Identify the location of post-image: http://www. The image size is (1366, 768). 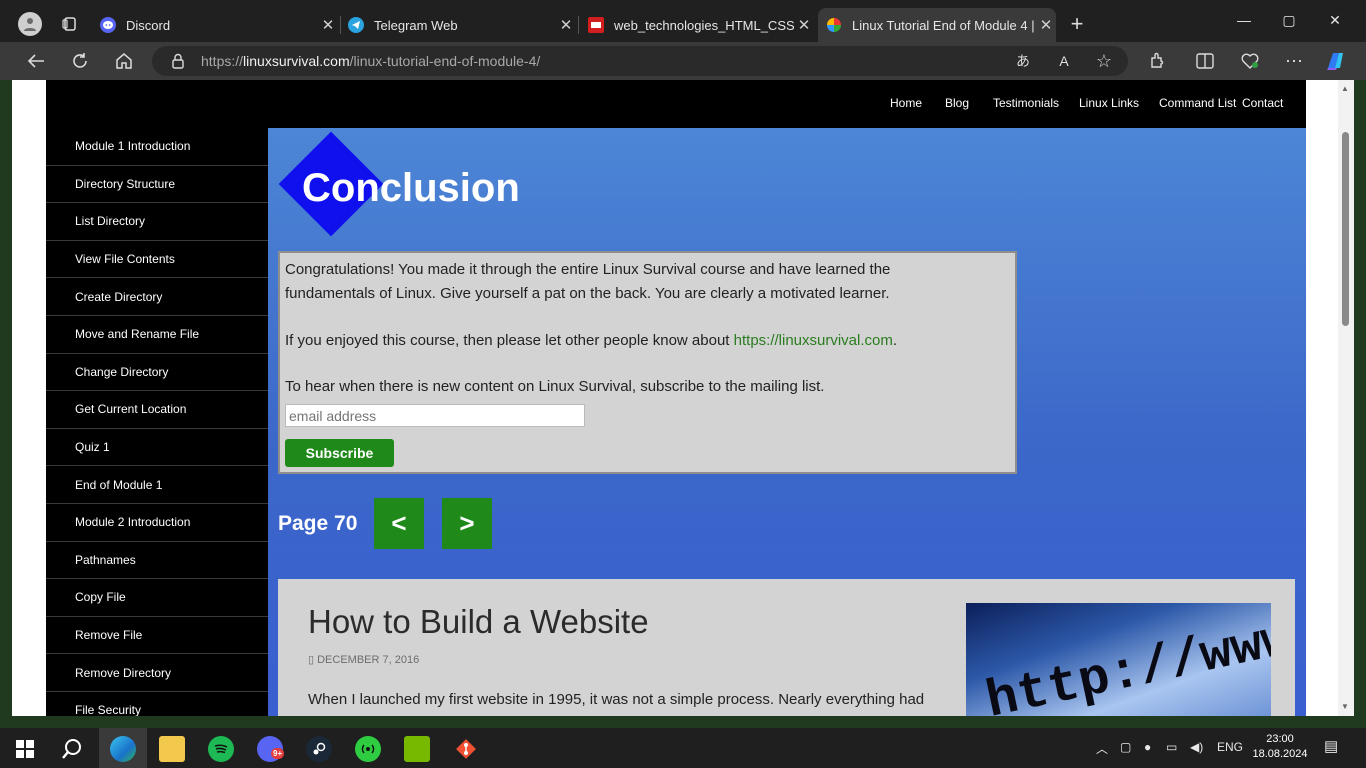
(1118, 659).